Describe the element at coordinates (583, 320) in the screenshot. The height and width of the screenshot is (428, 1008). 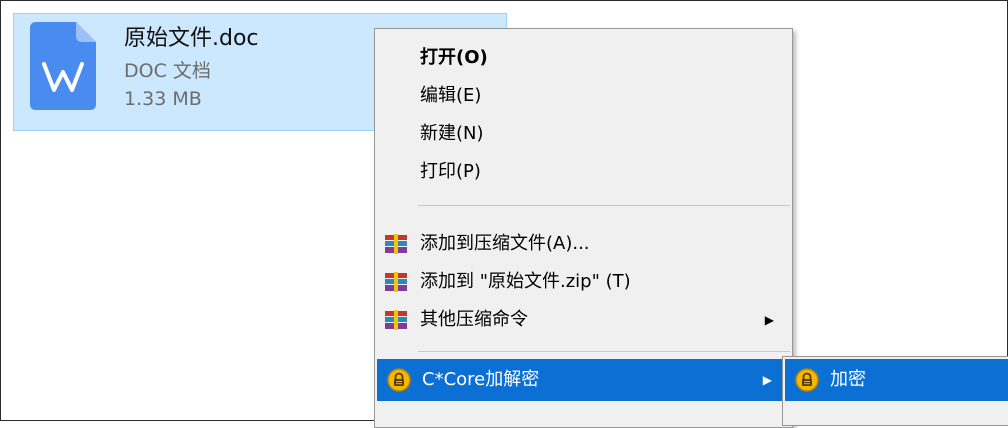
I see `menu-item-other-compress: 其他压缩命令 ▶` at that location.